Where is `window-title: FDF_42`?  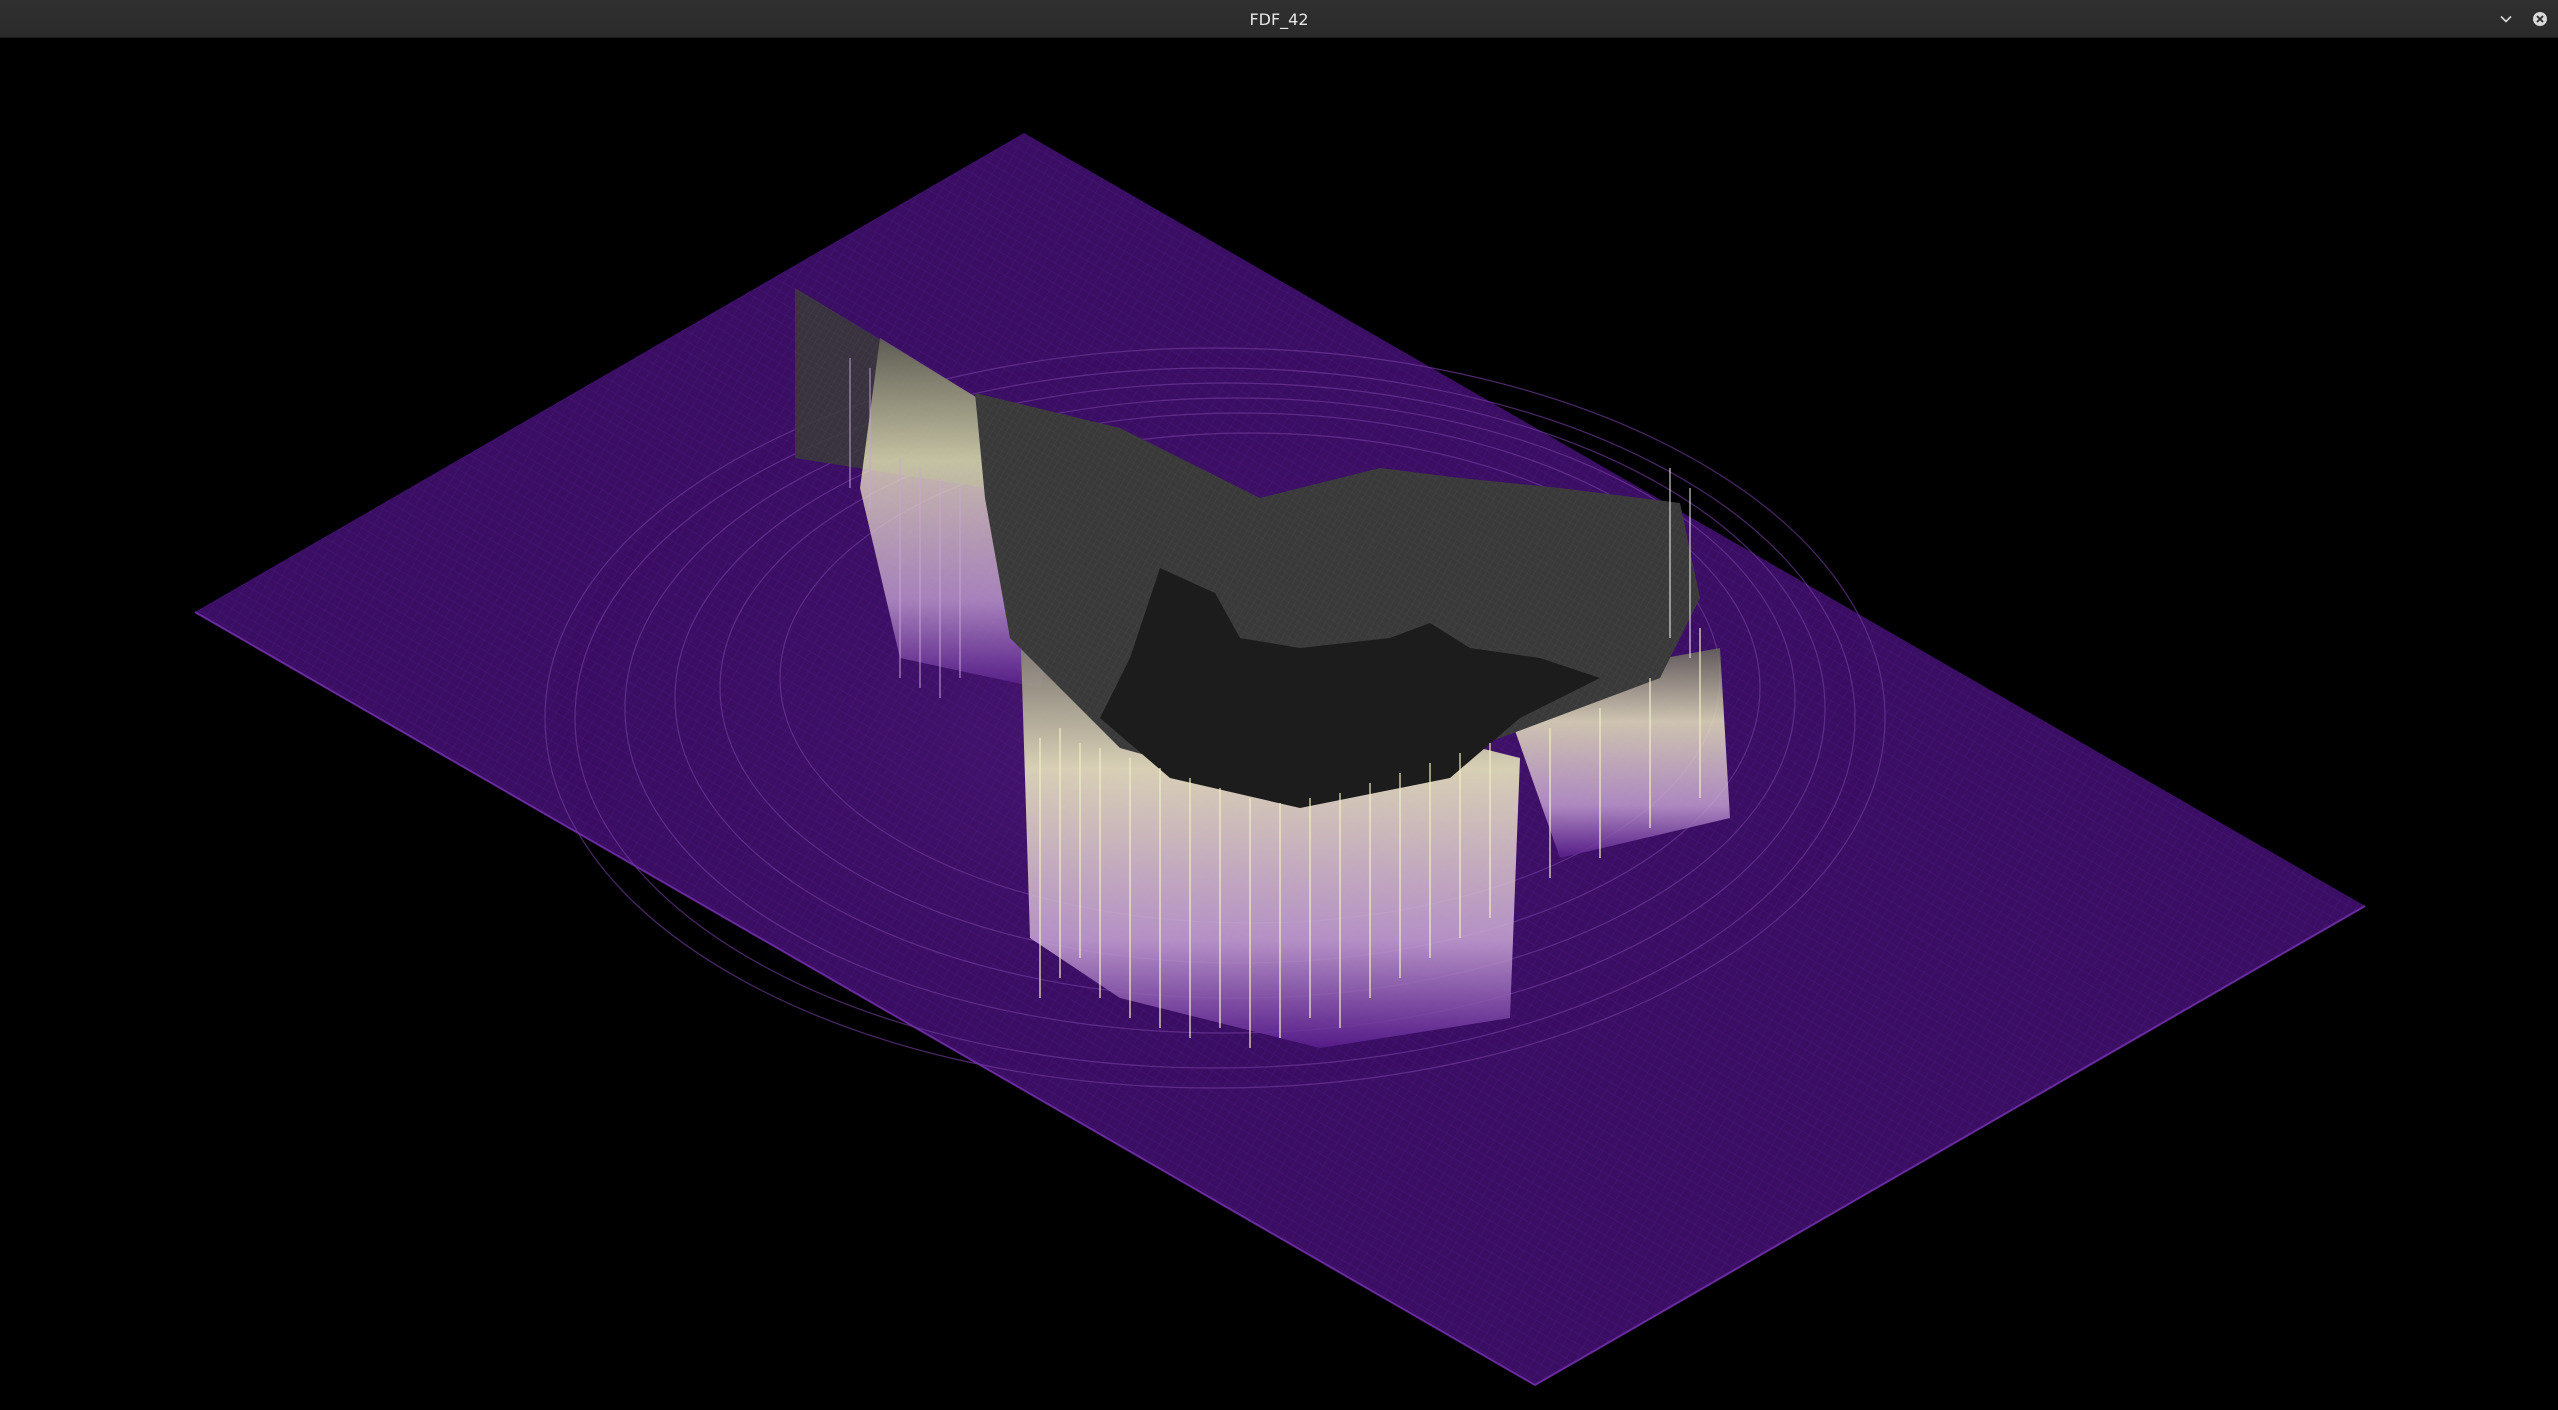
window-title: FDF_42 is located at coordinates (1279, 19).